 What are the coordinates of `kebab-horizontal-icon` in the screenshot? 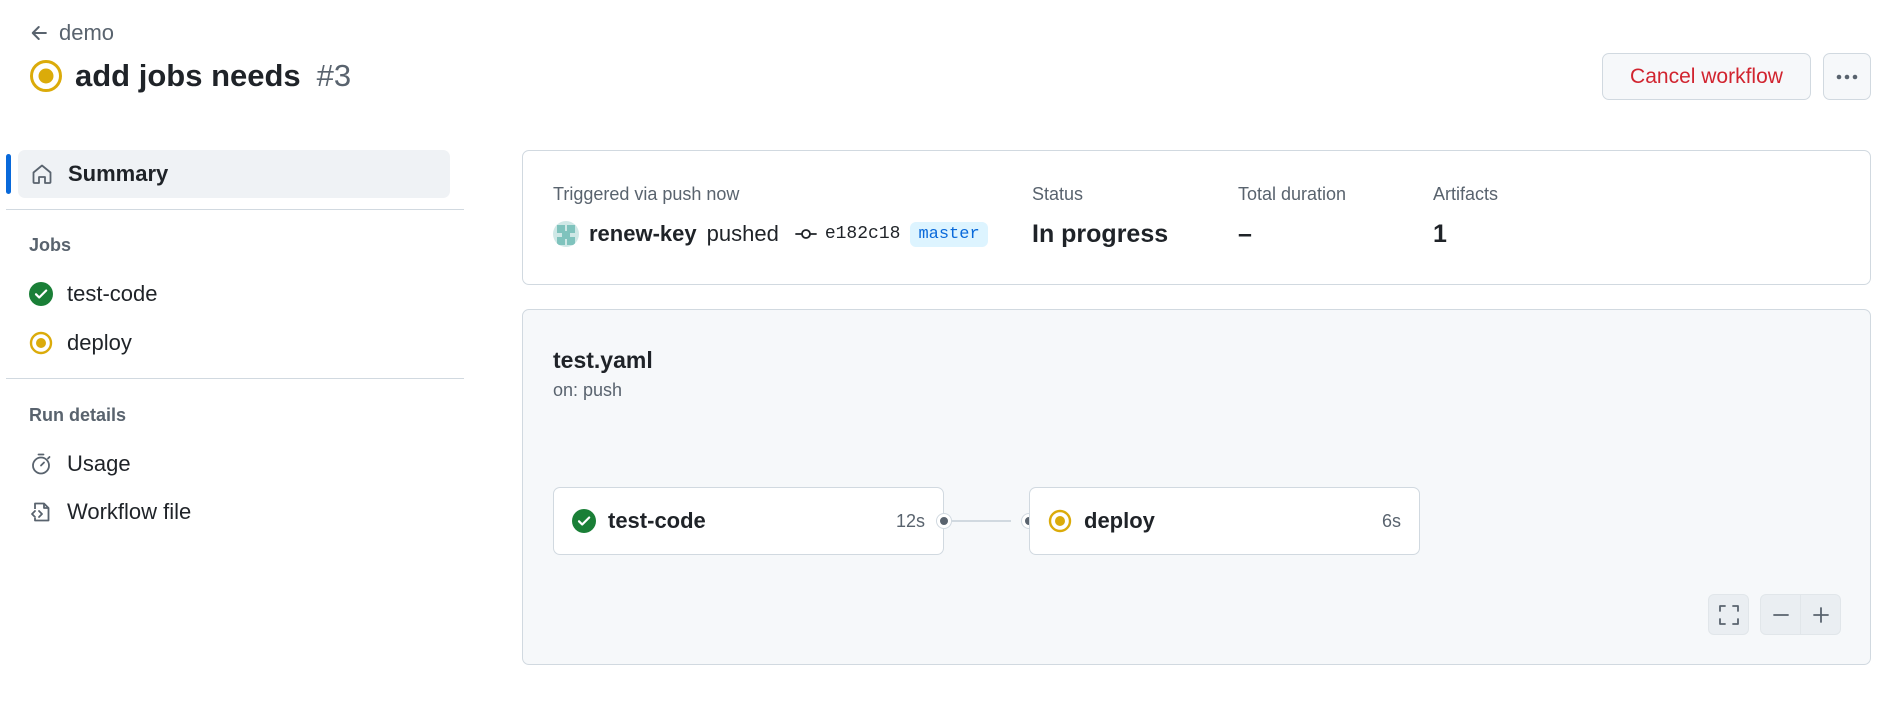 It's located at (1847, 76).